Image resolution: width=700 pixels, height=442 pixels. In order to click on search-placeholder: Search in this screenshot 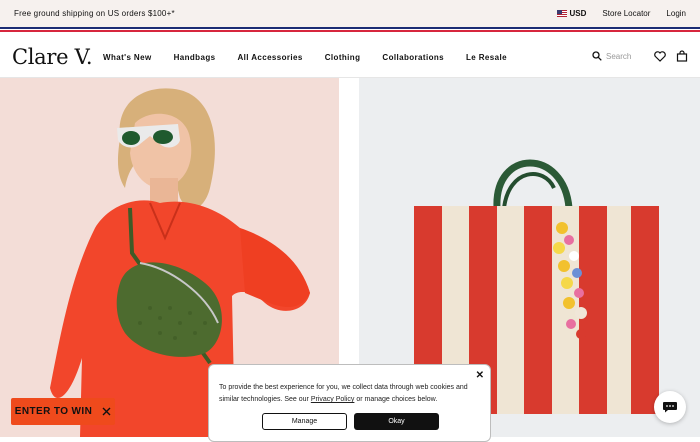, I will do `click(619, 56)`.